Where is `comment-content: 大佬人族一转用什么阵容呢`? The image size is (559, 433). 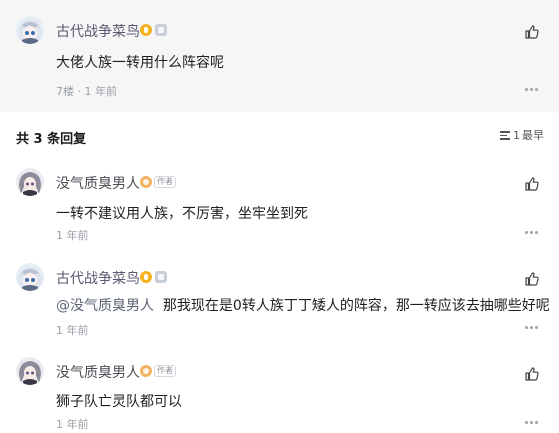 comment-content: 大佬人族一转用什么阵容呢 is located at coordinates (140, 63).